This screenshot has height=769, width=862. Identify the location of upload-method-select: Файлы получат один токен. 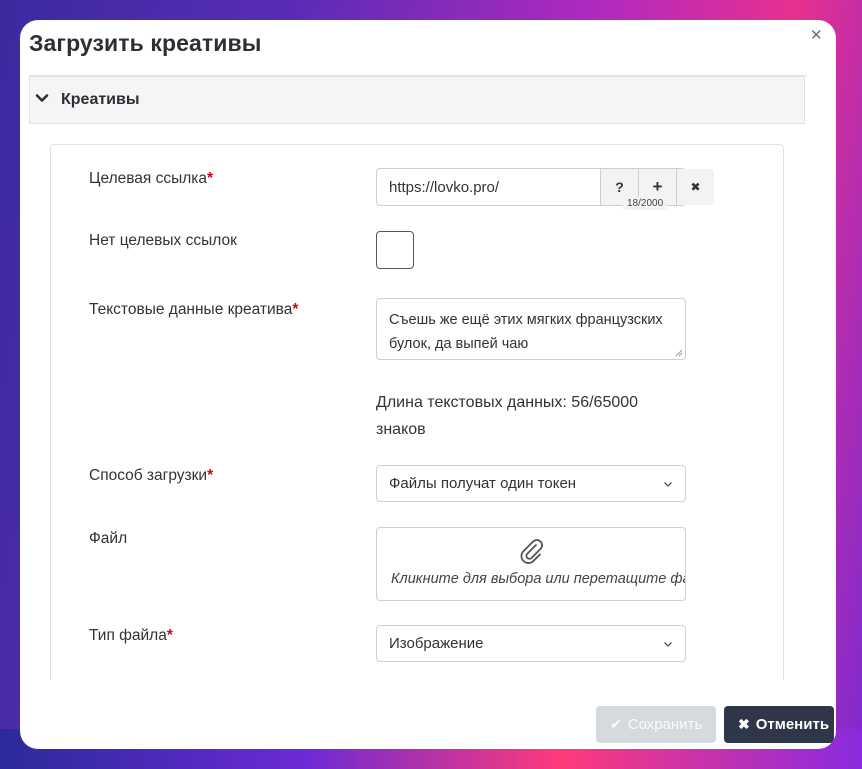
(531, 483).